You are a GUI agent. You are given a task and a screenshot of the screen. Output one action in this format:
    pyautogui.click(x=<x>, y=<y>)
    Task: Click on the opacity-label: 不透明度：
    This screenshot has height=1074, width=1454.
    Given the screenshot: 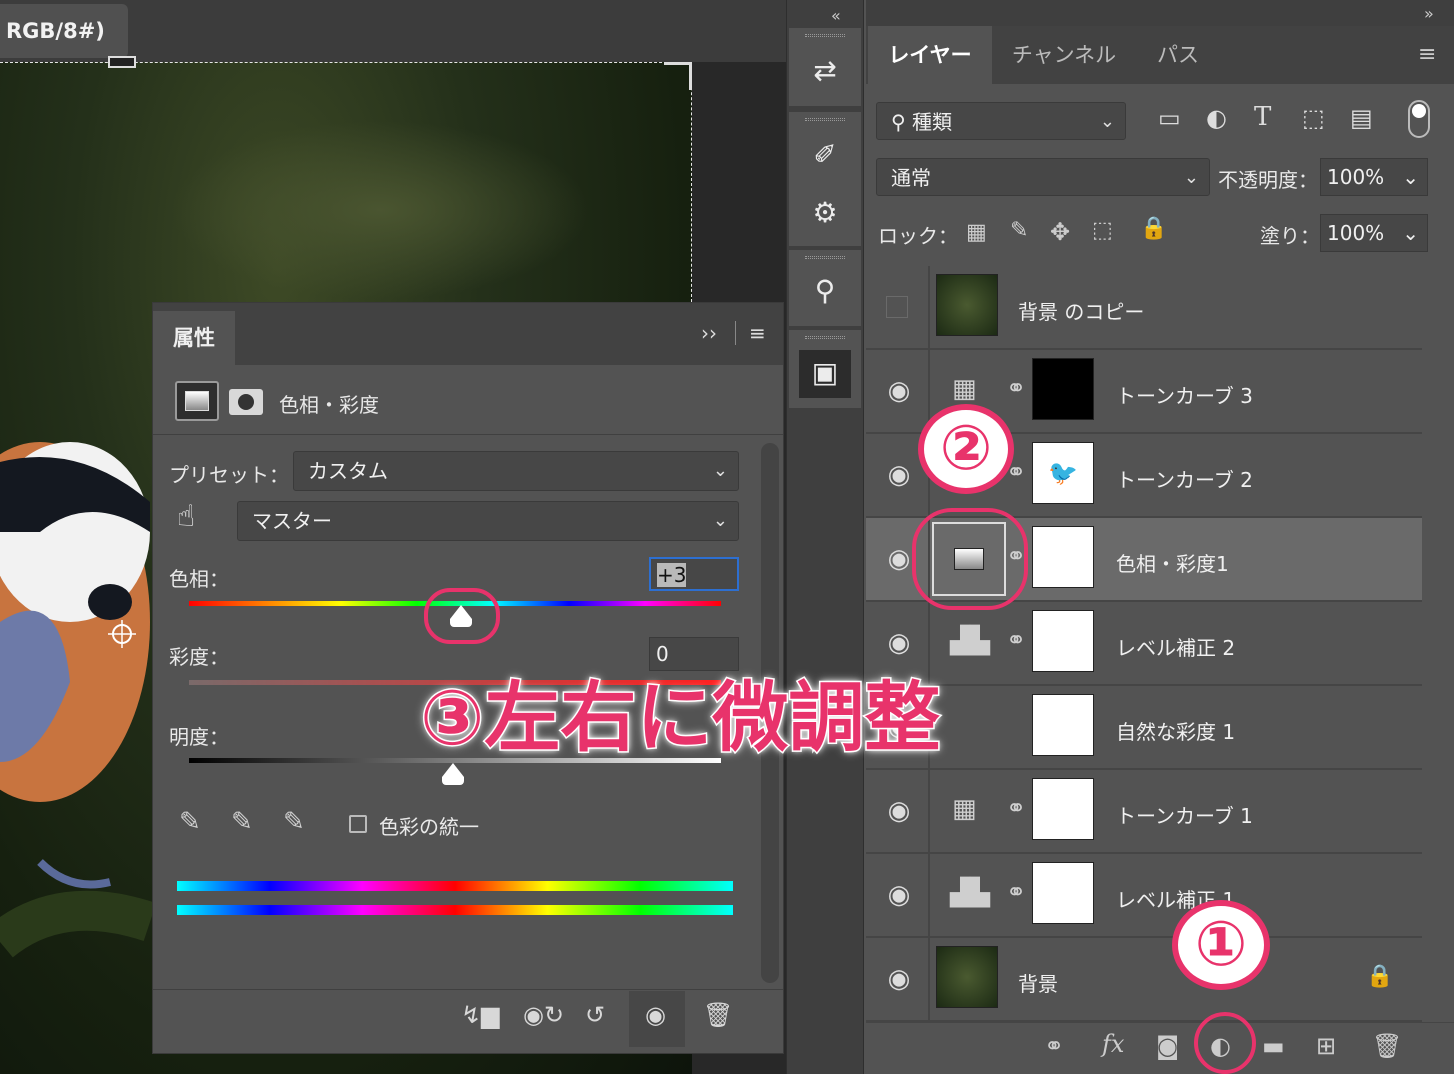 What is the action you would take?
    pyautogui.click(x=1268, y=180)
    